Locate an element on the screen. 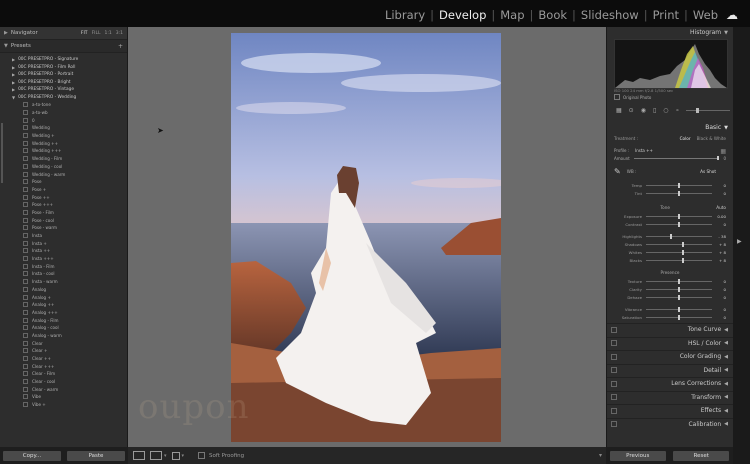  contrast-slider is located at coordinates (679, 224).